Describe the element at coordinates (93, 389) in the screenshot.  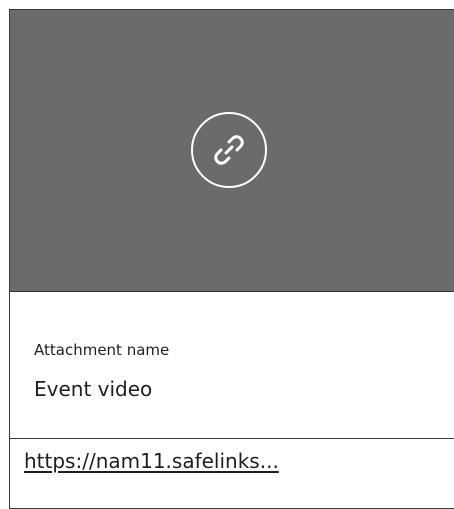
I see `attachment-name-value: Event video` at that location.